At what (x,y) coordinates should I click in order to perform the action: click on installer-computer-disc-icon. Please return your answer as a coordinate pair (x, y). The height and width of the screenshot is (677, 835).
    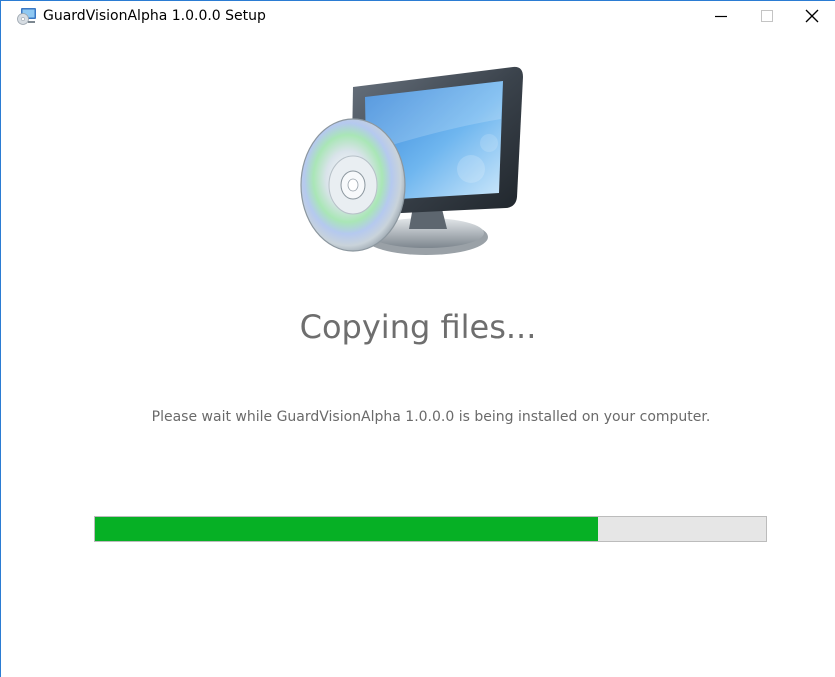
    Looking at the image, I should click on (411, 160).